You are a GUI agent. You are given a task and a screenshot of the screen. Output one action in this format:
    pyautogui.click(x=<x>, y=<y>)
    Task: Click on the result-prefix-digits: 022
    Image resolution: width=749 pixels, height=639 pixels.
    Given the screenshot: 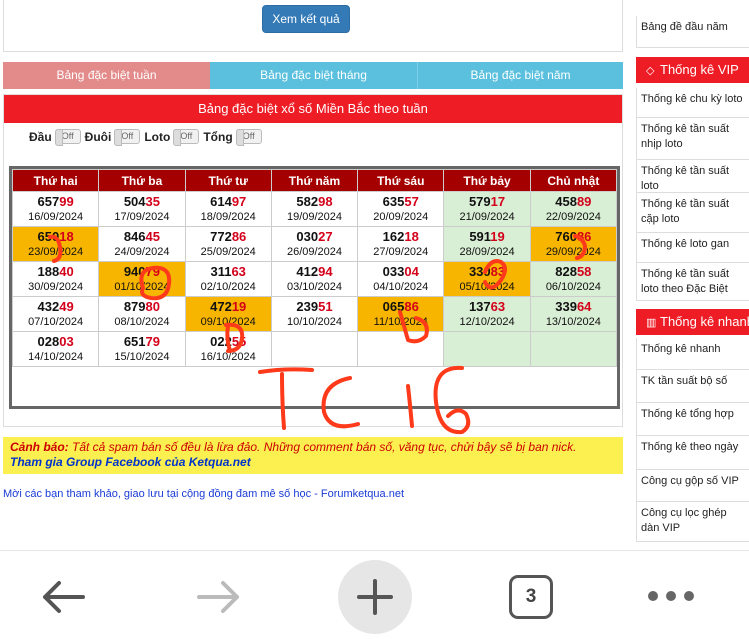 What is the action you would take?
    pyautogui.click(x=221, y=341)
    